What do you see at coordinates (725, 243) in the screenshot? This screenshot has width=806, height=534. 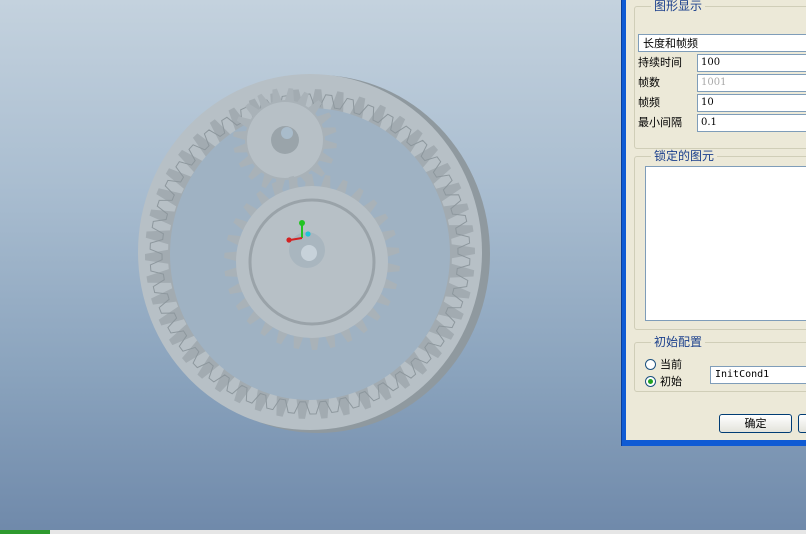 I see `locked-entities-list` at bounding box center [725, 243].